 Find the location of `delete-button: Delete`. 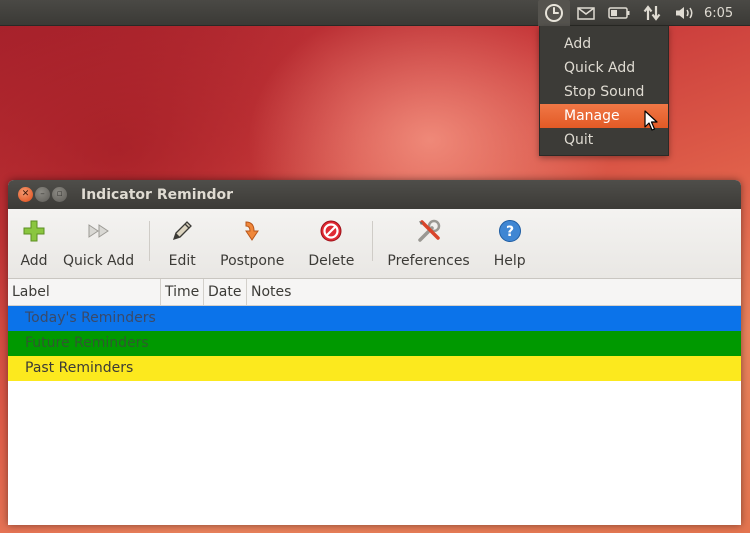

delete-button: Delete is located at coordinates (331, 243).